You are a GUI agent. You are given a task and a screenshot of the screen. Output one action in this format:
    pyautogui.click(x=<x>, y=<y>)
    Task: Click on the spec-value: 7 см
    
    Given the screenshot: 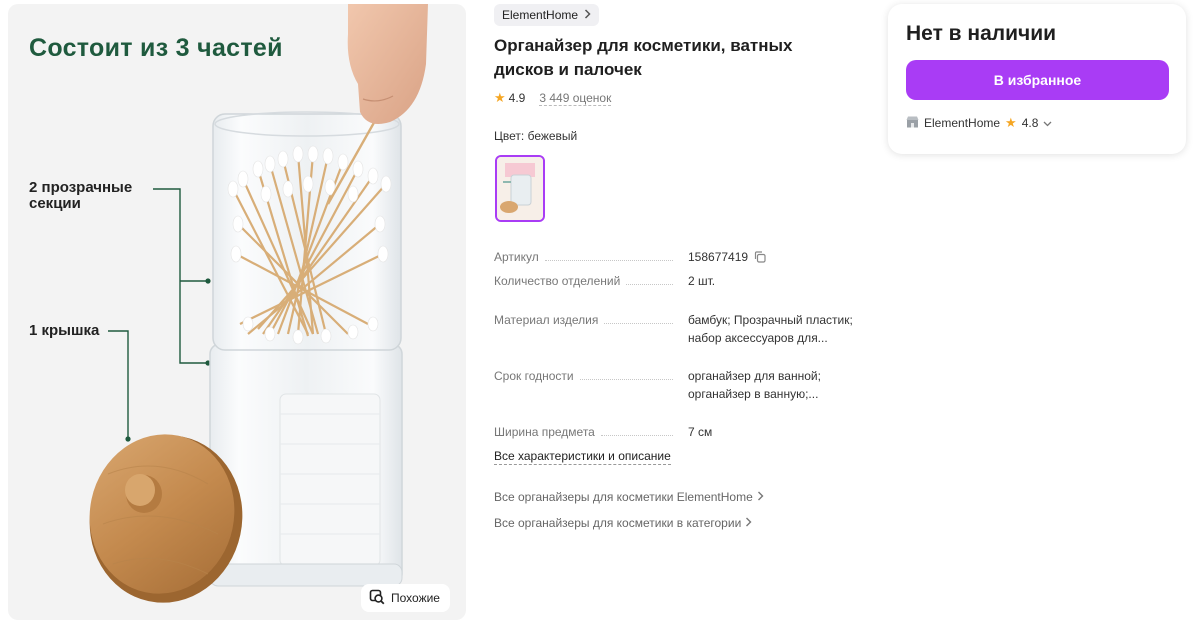 What is the action you would take?
    pyautogui.click(x=700, y=432)
    